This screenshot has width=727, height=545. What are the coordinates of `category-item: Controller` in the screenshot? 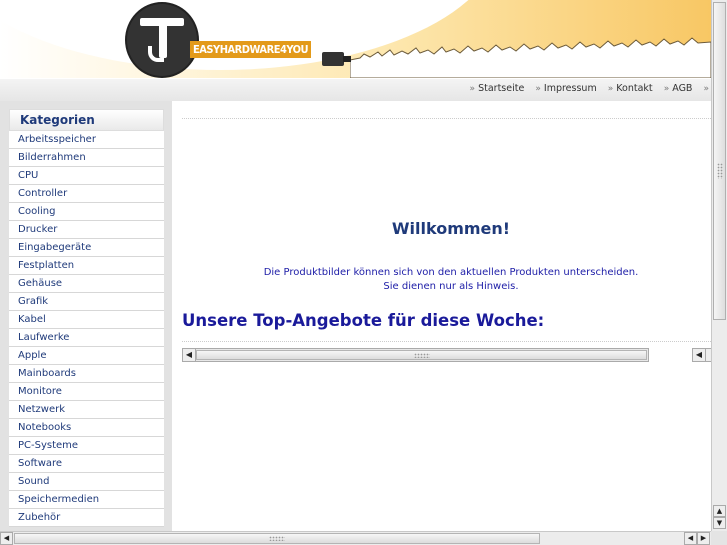 It's located at (86, 194).